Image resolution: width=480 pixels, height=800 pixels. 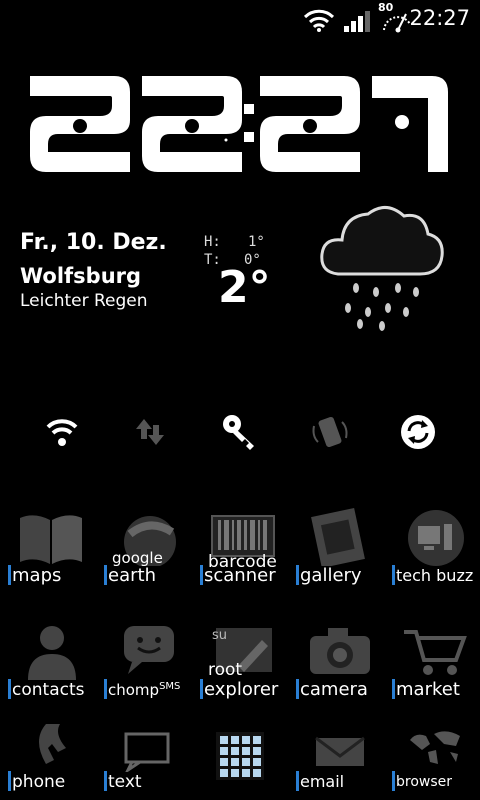 I want to click on grid-icon, so click(x=240, y=756).